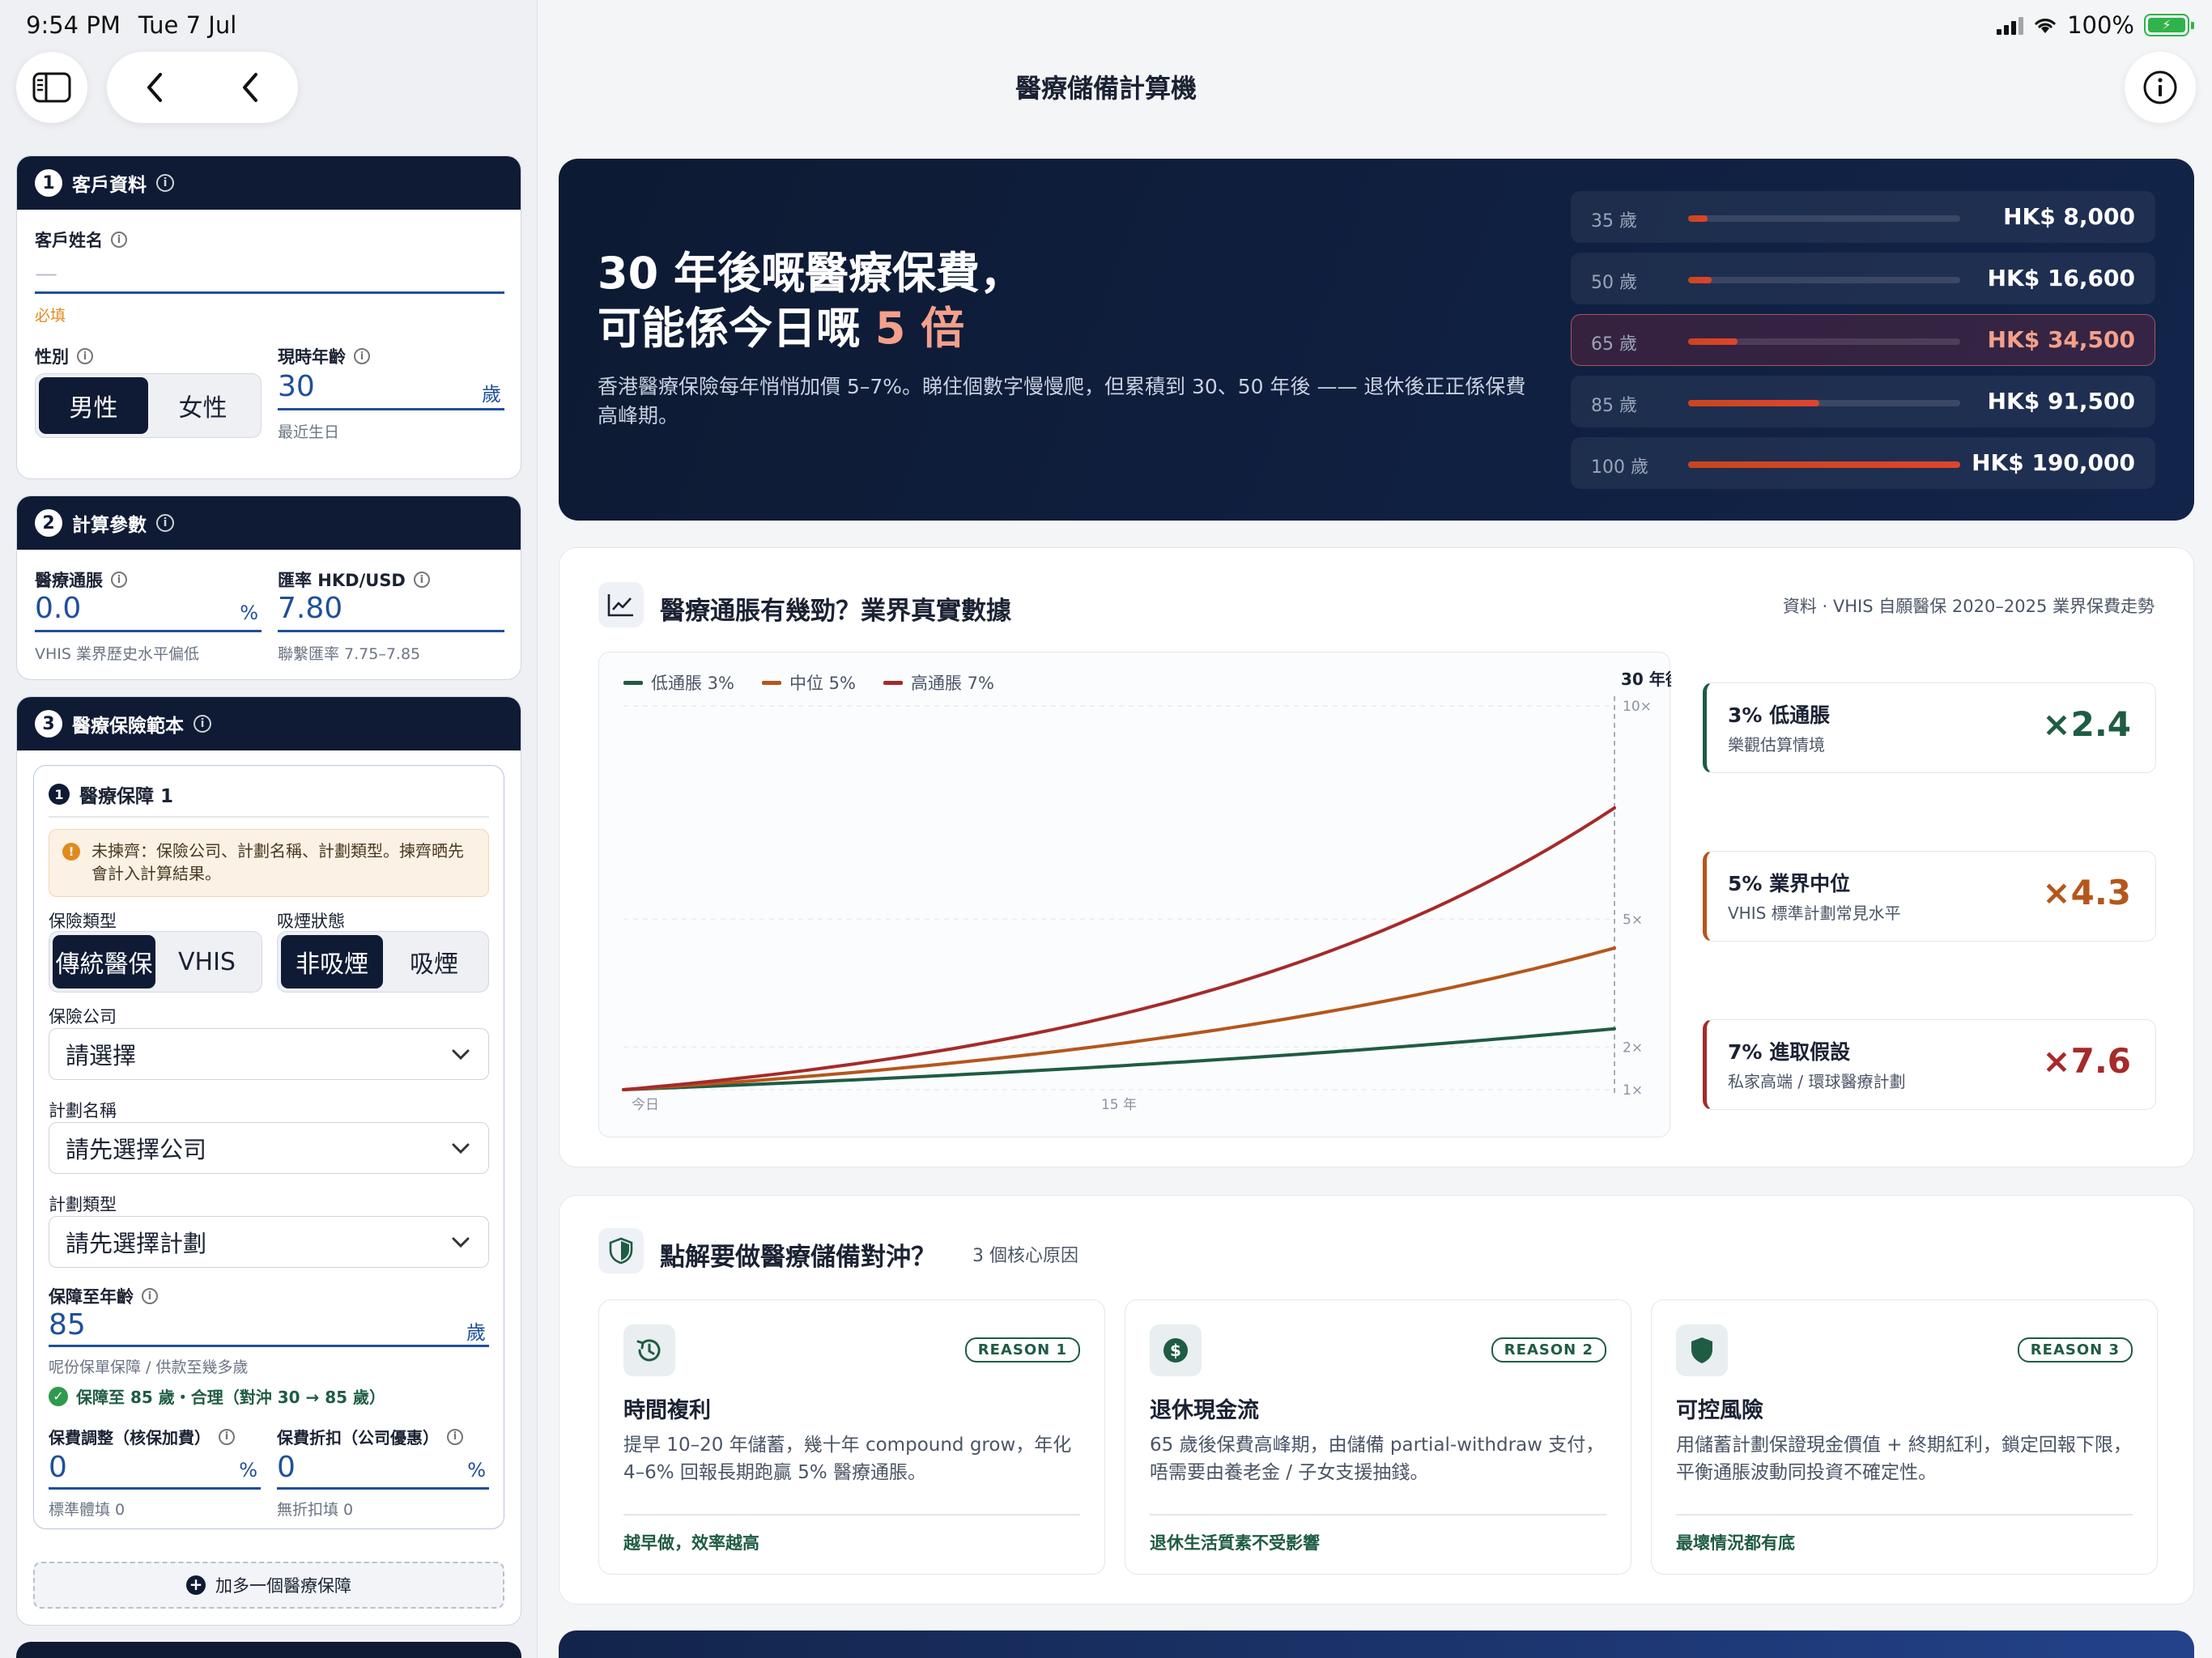 The width and height of the screenshot is (2212, 1658). I want to click on plan-name-label: 計劃名稱, so click(83, 1110).